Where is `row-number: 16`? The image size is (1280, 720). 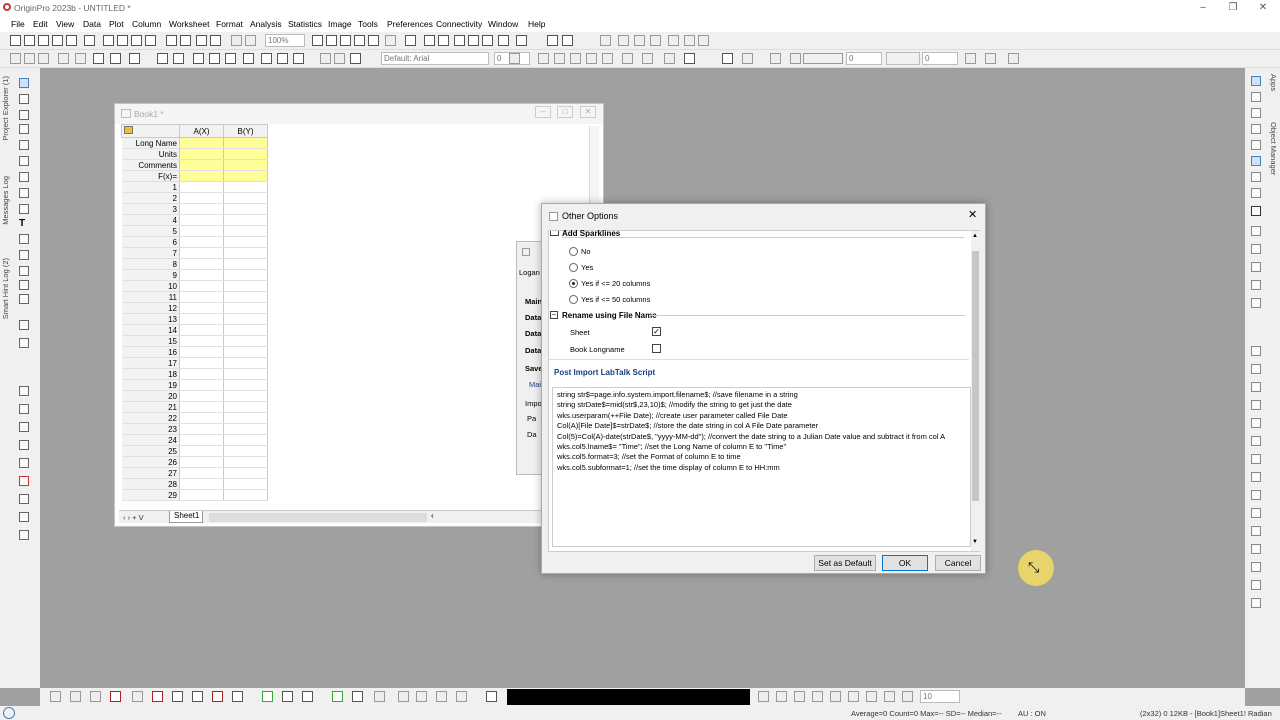
row-number: 16 is located at coordinates (150, 352).